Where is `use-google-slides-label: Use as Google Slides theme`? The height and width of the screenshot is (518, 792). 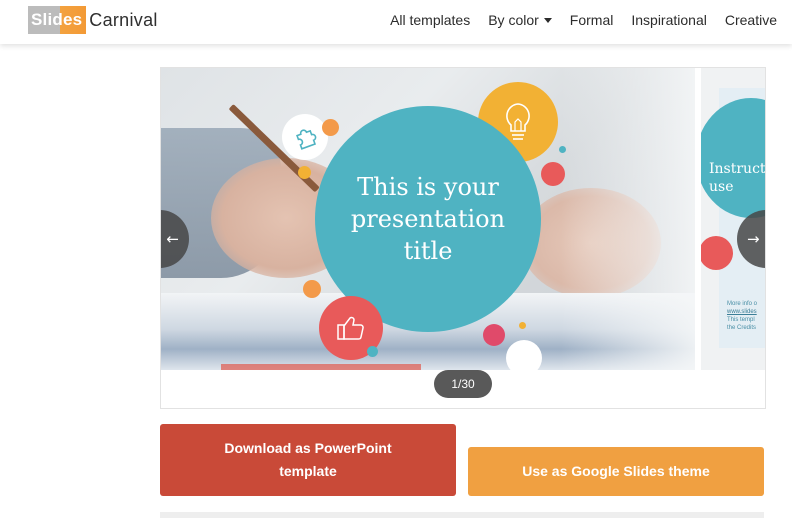 use-google-slides-label: Use as Google Slides theme is located at coordinates (616, 471).